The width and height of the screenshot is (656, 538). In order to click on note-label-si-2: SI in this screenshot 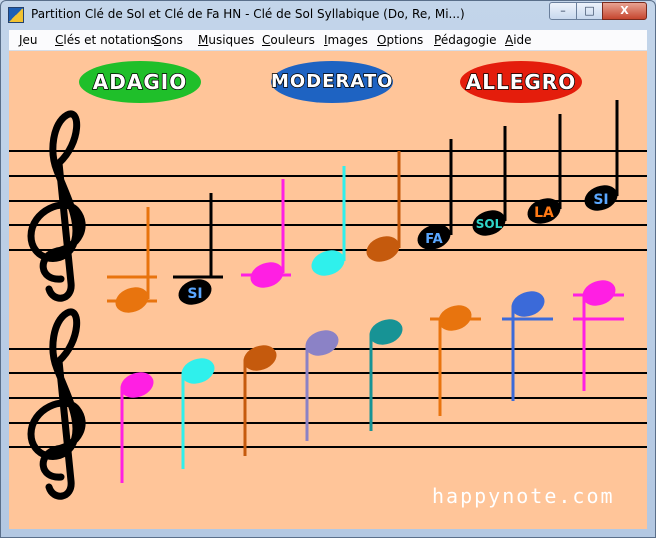, I will do `click(600, 200)`.